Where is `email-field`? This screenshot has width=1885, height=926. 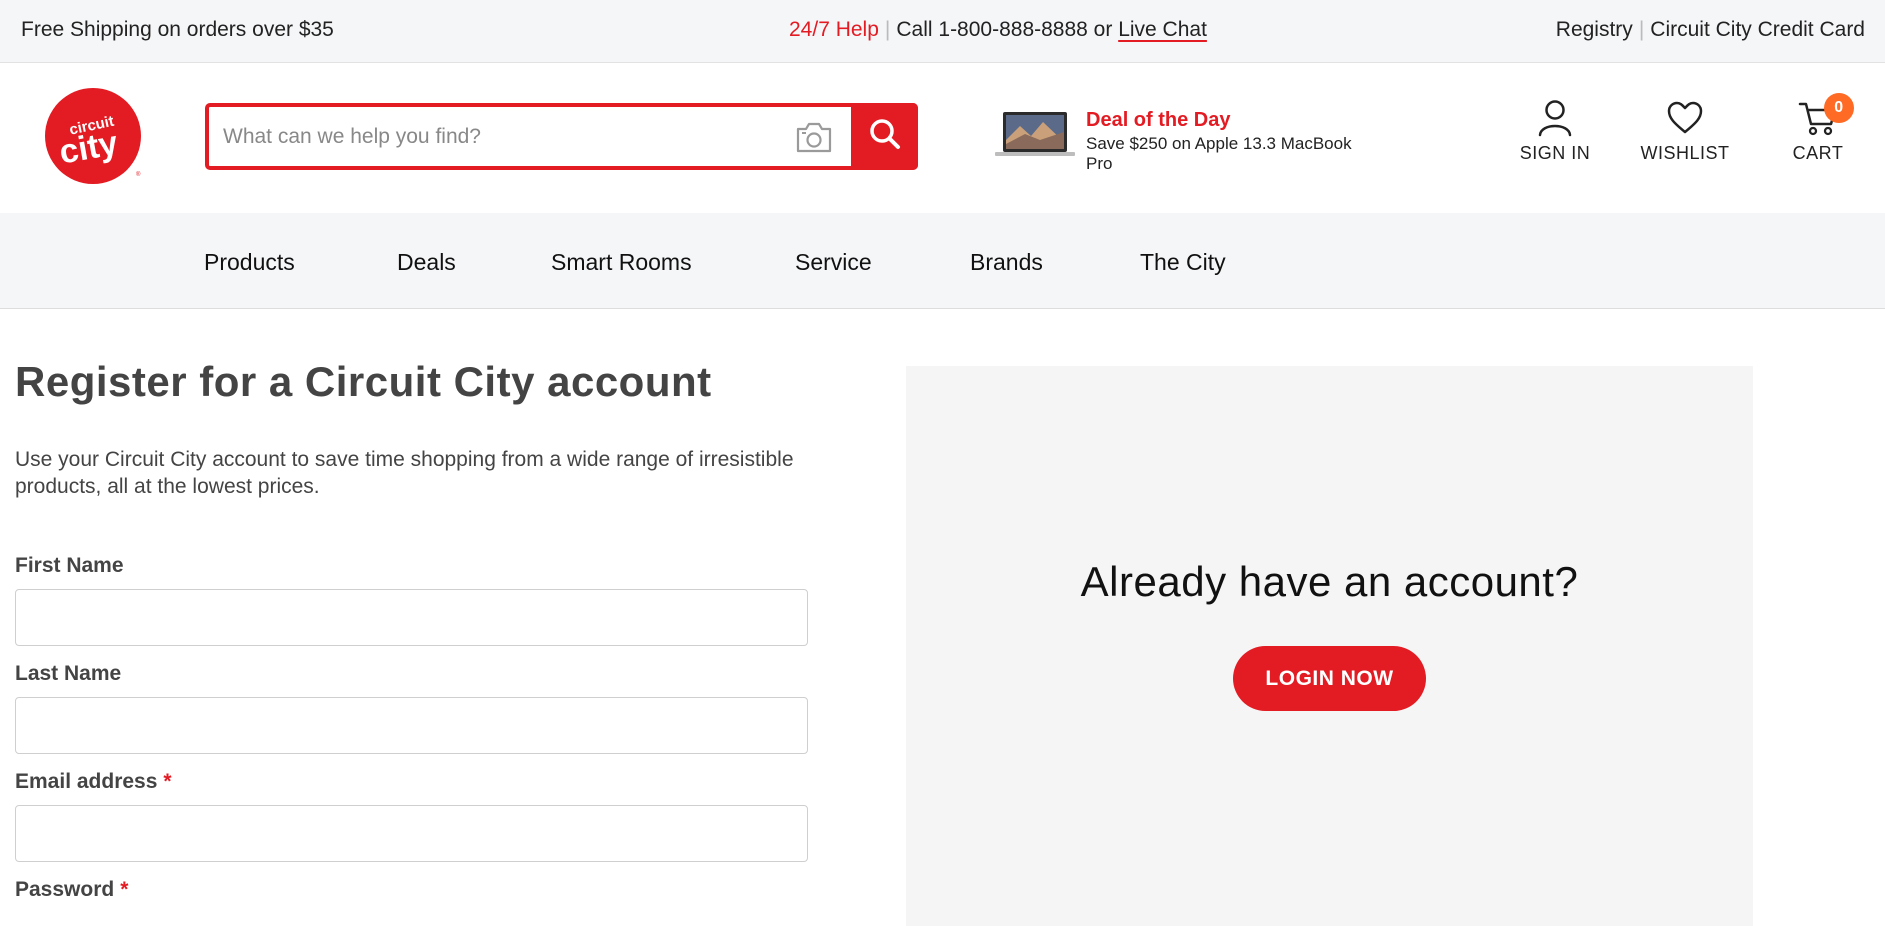
email-field is located at coordinates (411, 833).